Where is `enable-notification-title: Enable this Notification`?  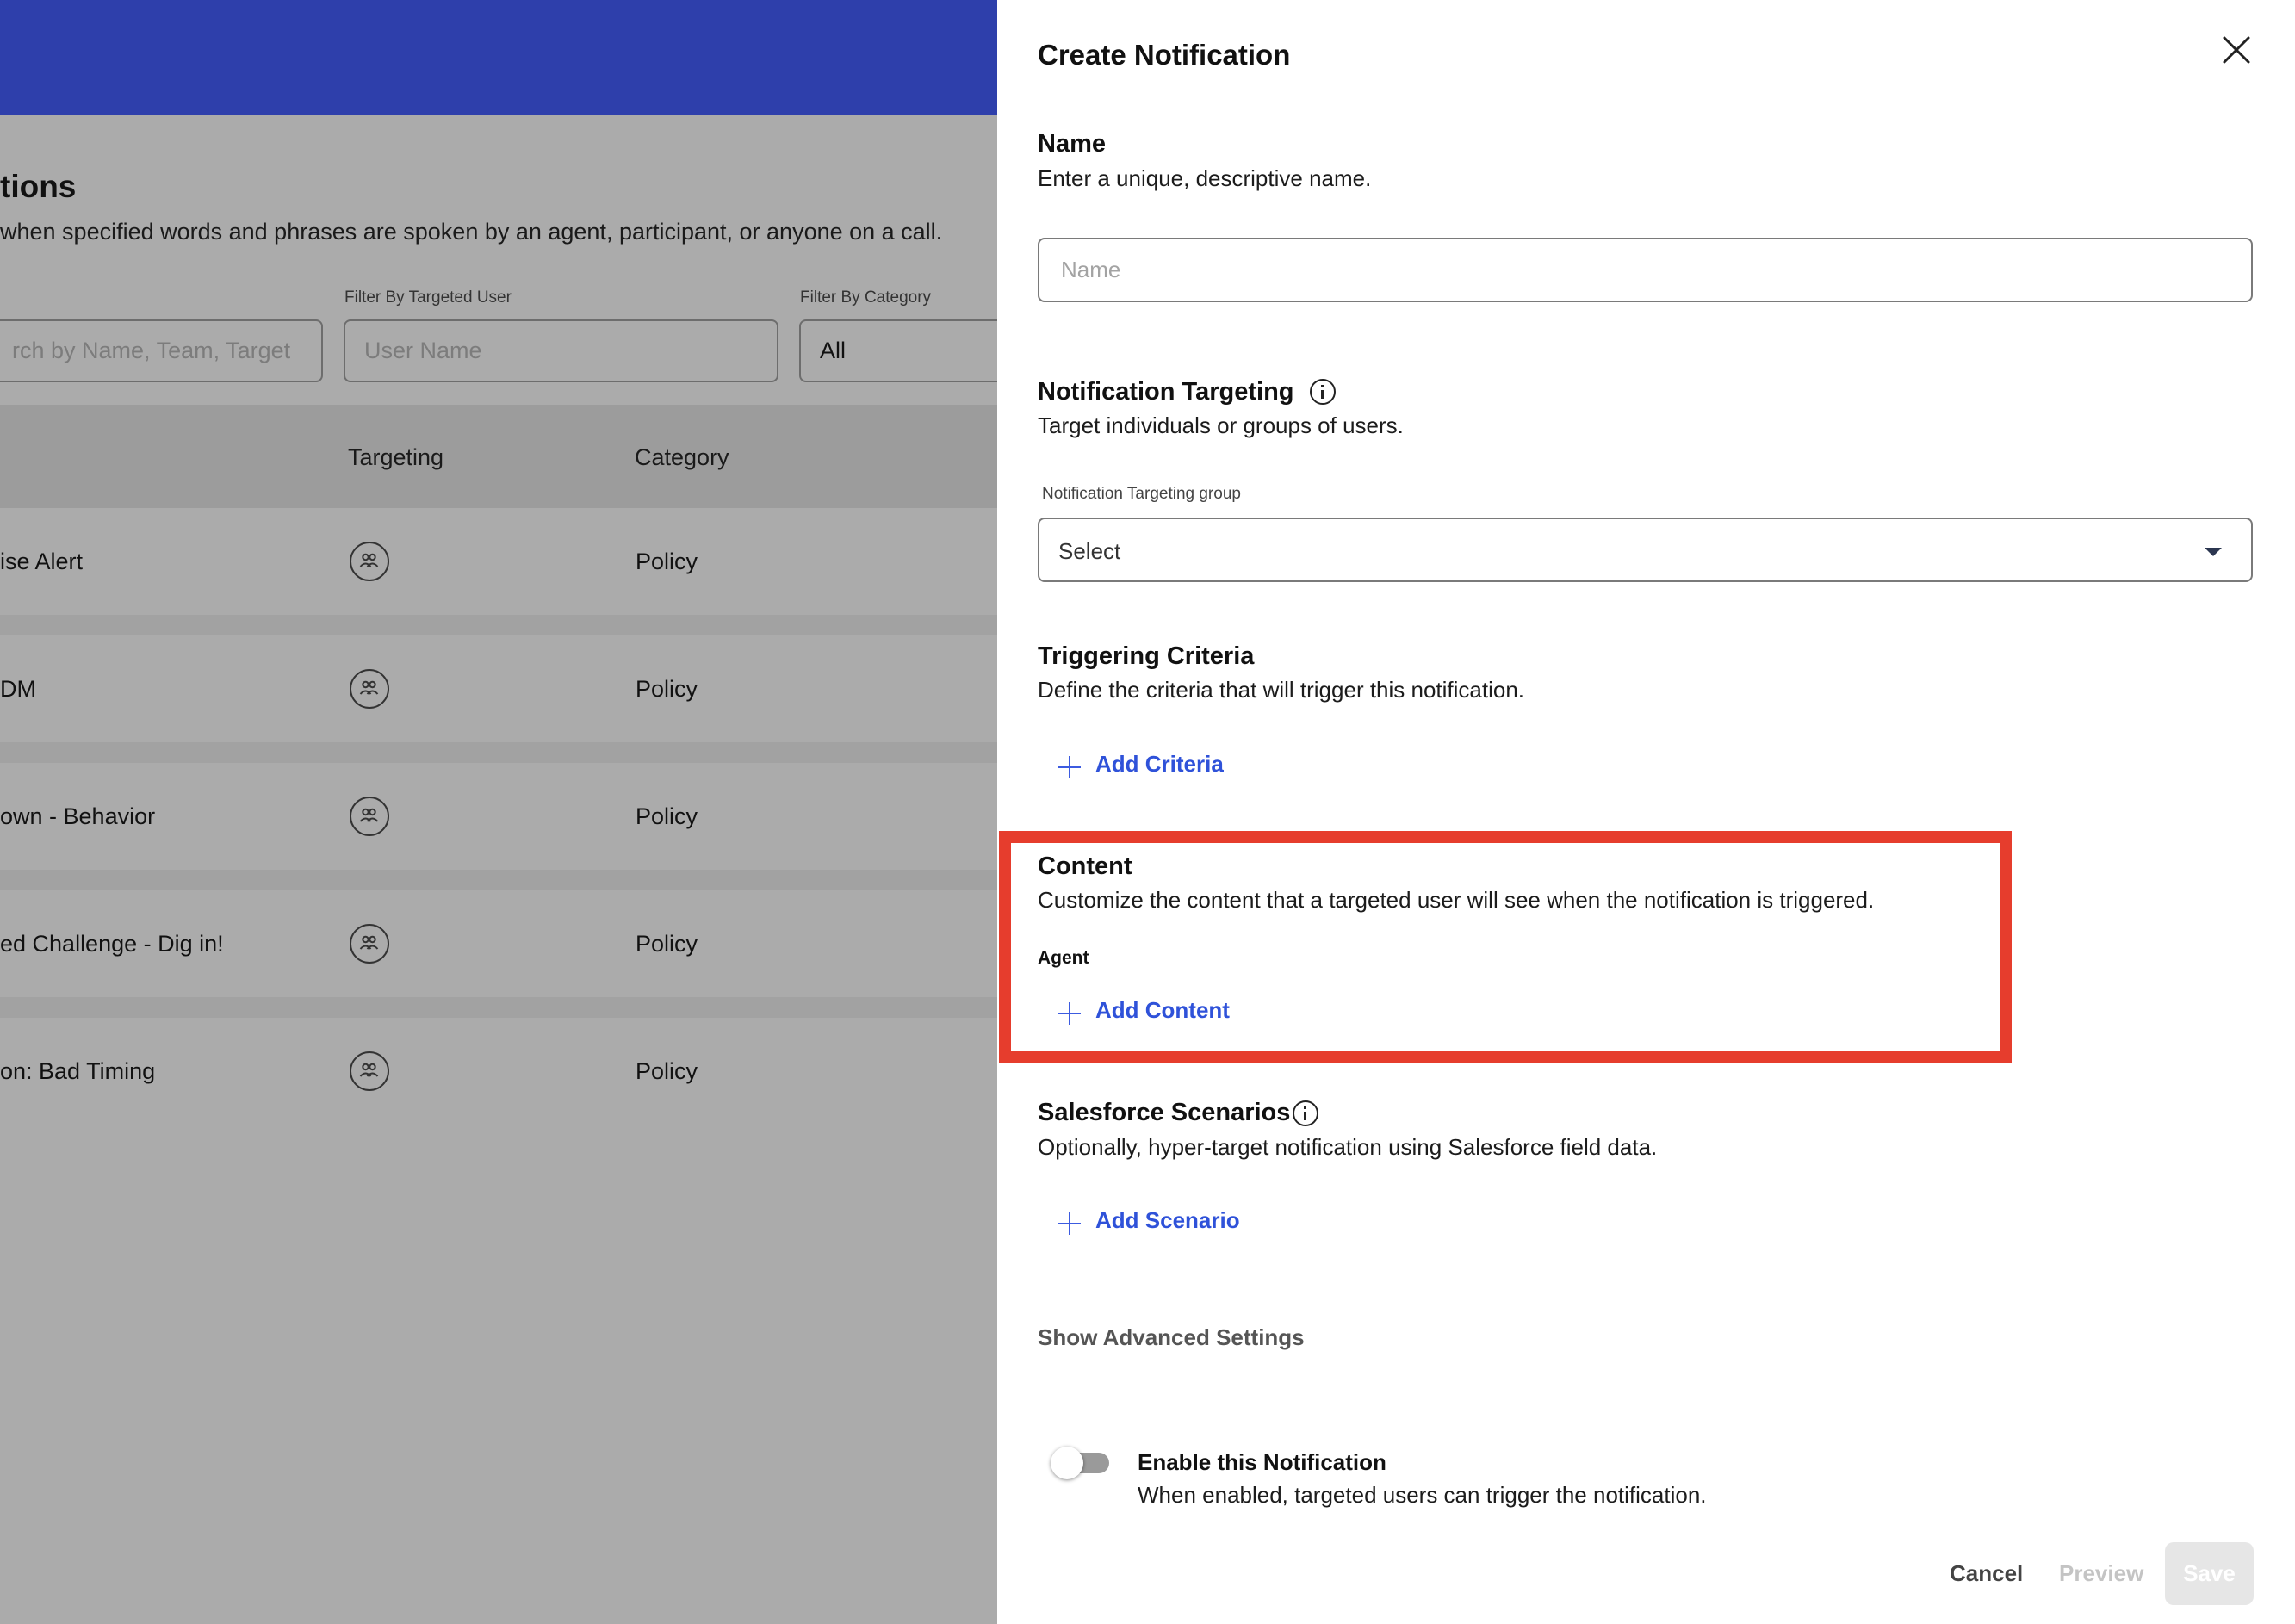 enable-notification-title: Enable this Notification is located at coordinates (1262, 1462).